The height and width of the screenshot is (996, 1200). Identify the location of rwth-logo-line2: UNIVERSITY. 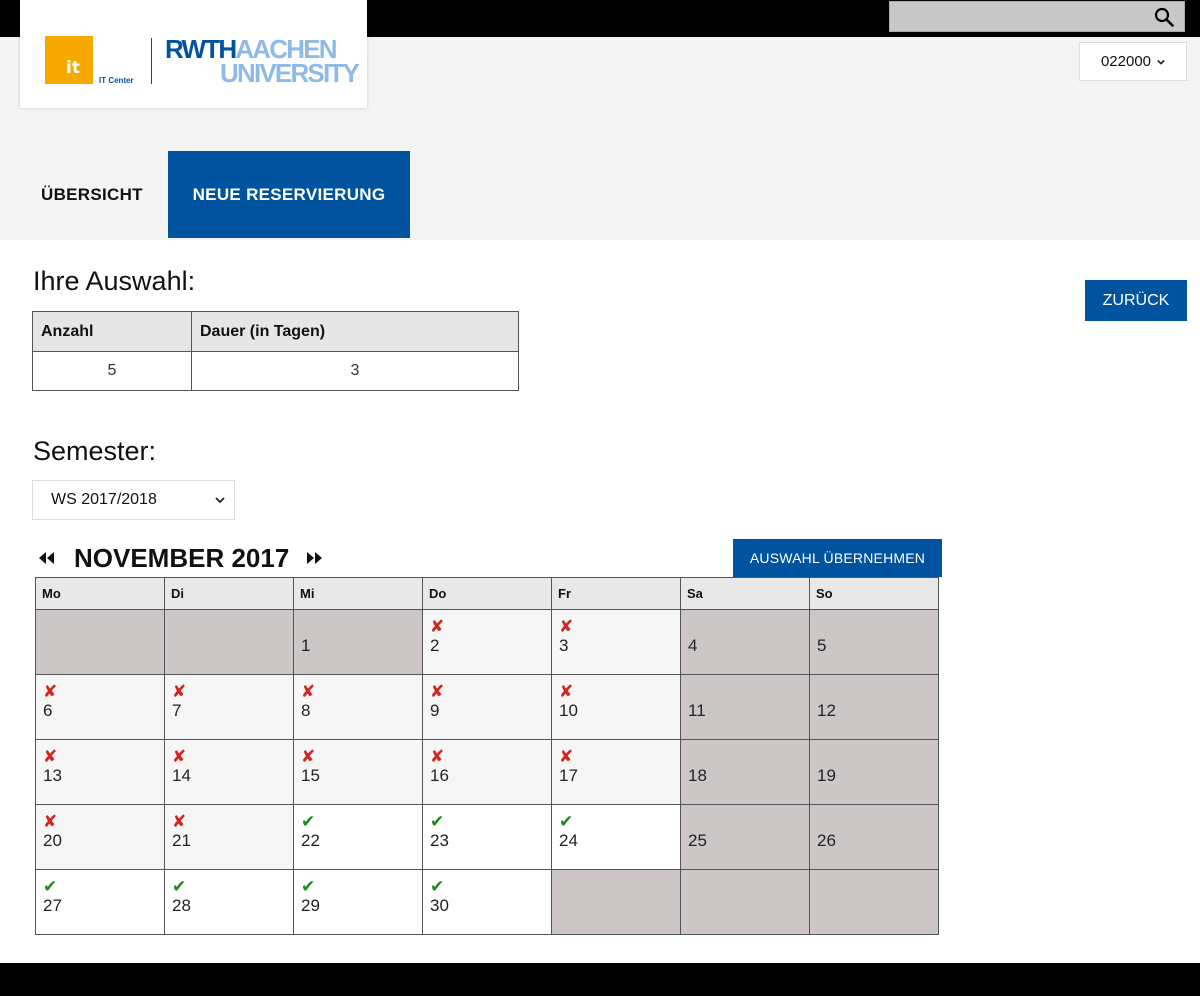
(290, 73).